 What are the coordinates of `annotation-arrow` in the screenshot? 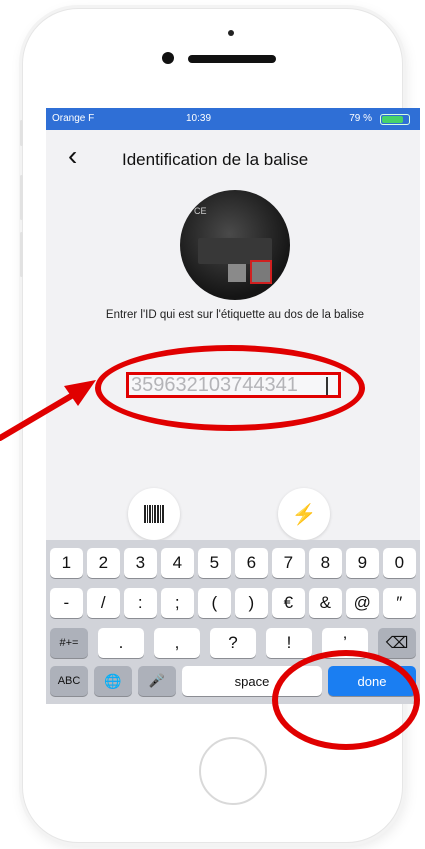 It's located at (48, 410).